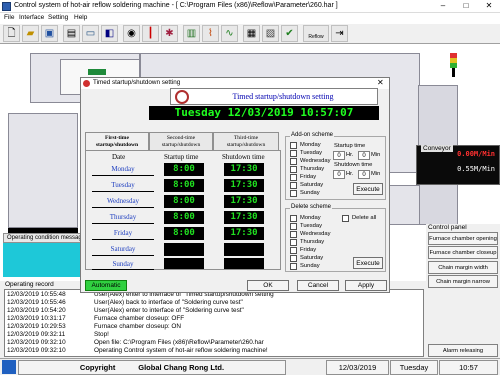  I want to click on conveyor-set-speed: 0.00M/Min, so click(476, 154).